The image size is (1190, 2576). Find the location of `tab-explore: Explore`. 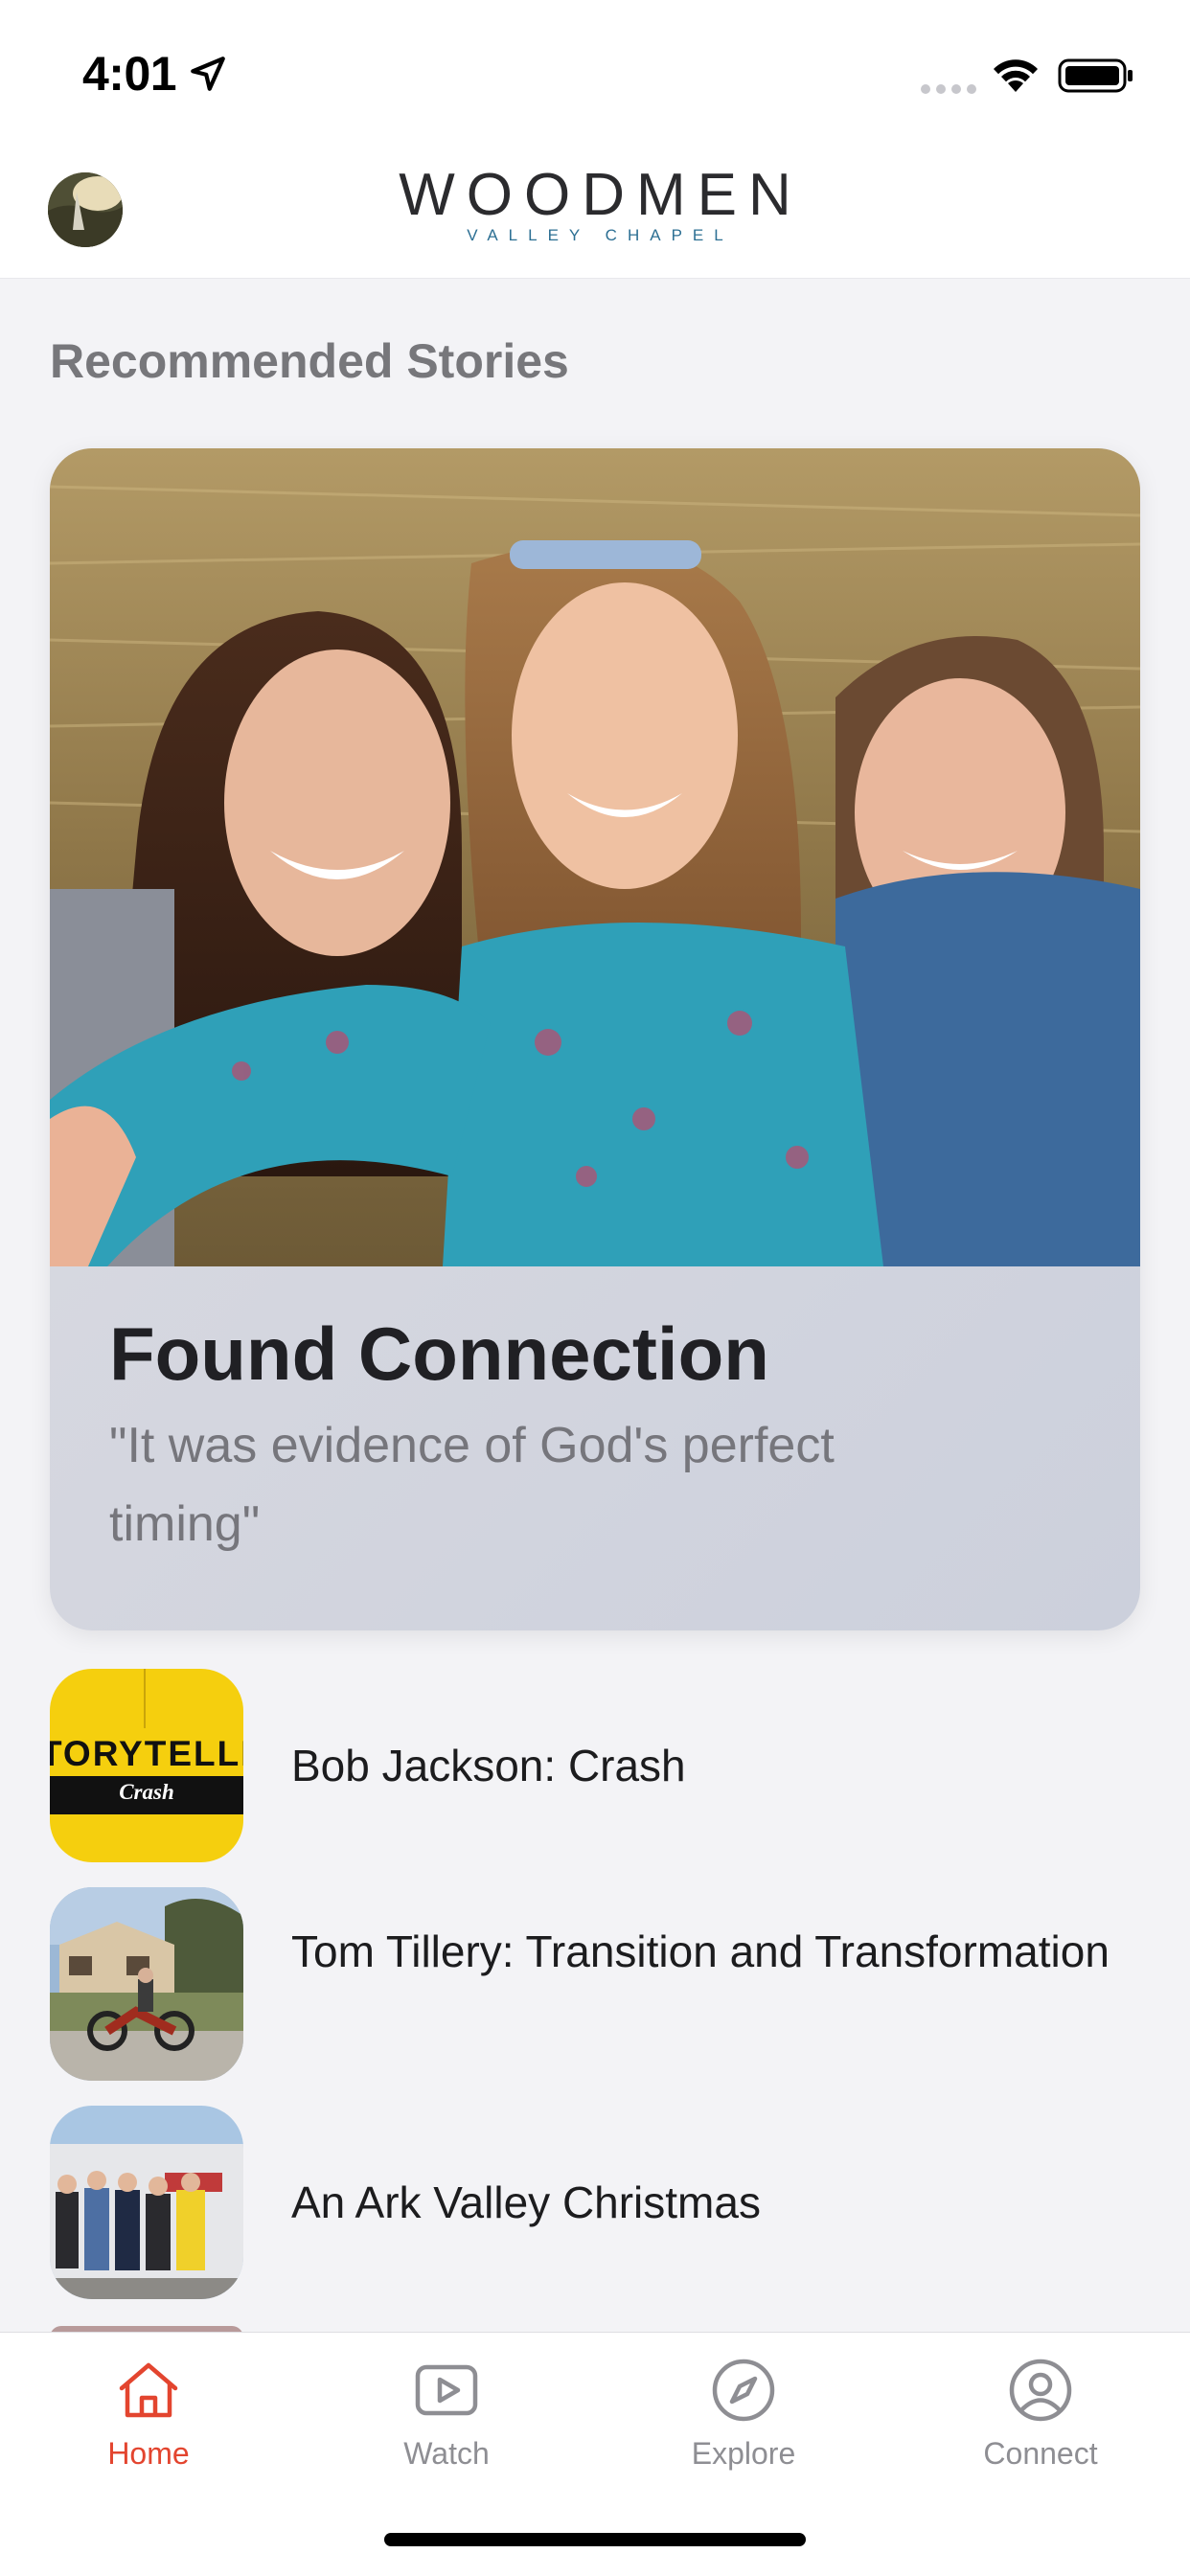

tab-explore: Explore is located at coordinates (744, 2423).